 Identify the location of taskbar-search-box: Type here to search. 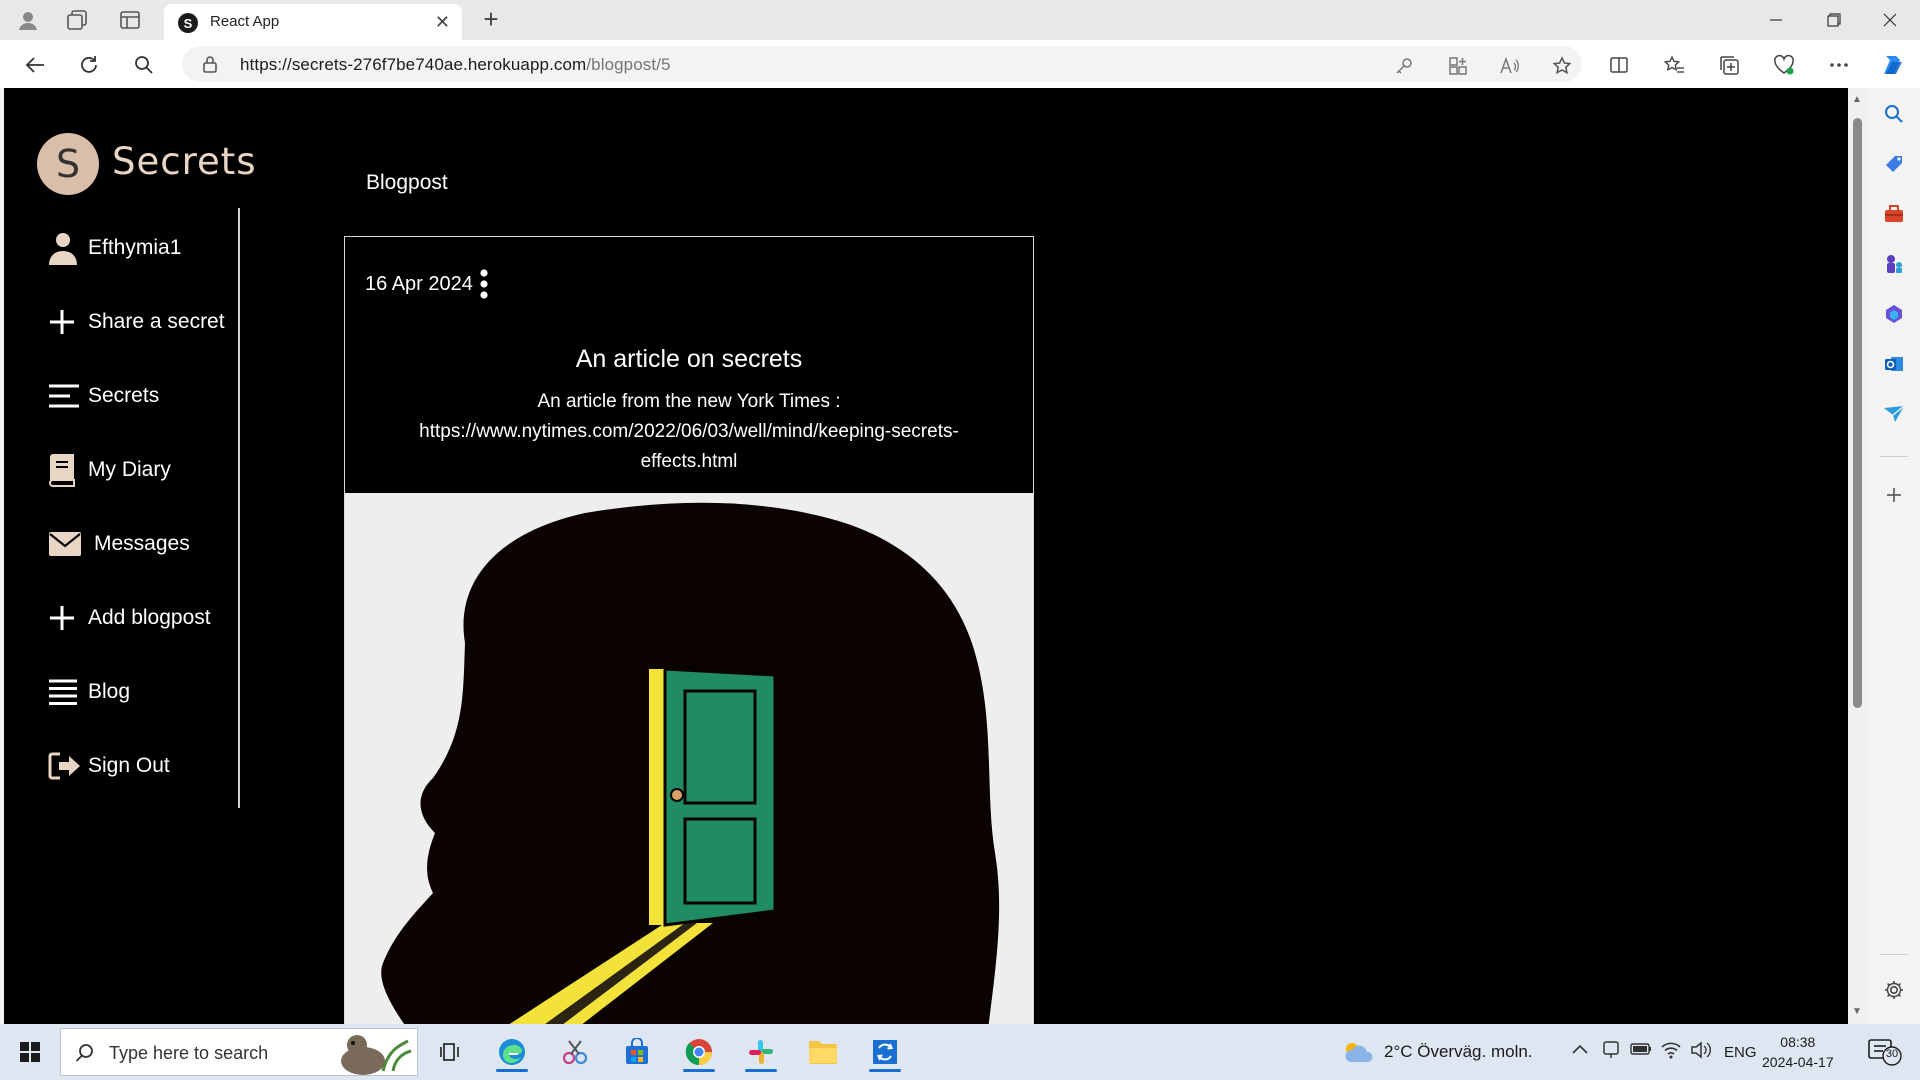
(239, 1052).